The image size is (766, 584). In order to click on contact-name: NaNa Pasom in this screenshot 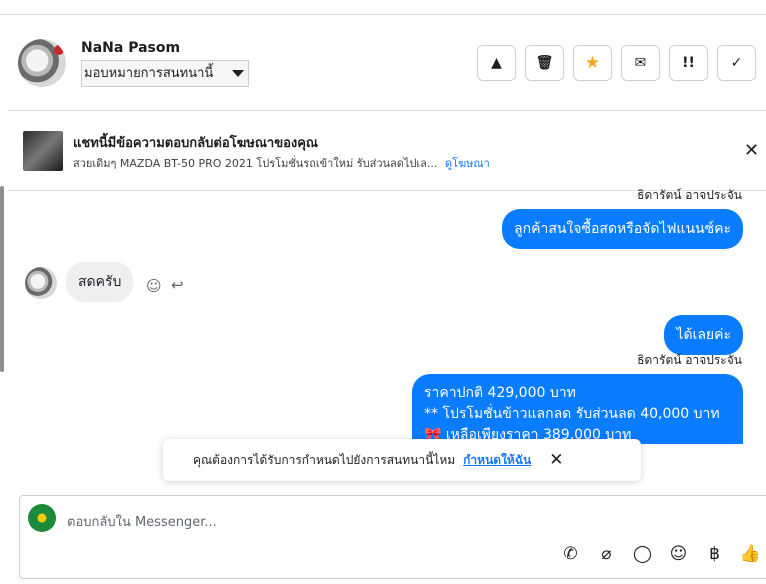, I will do `click(130, 48)`.